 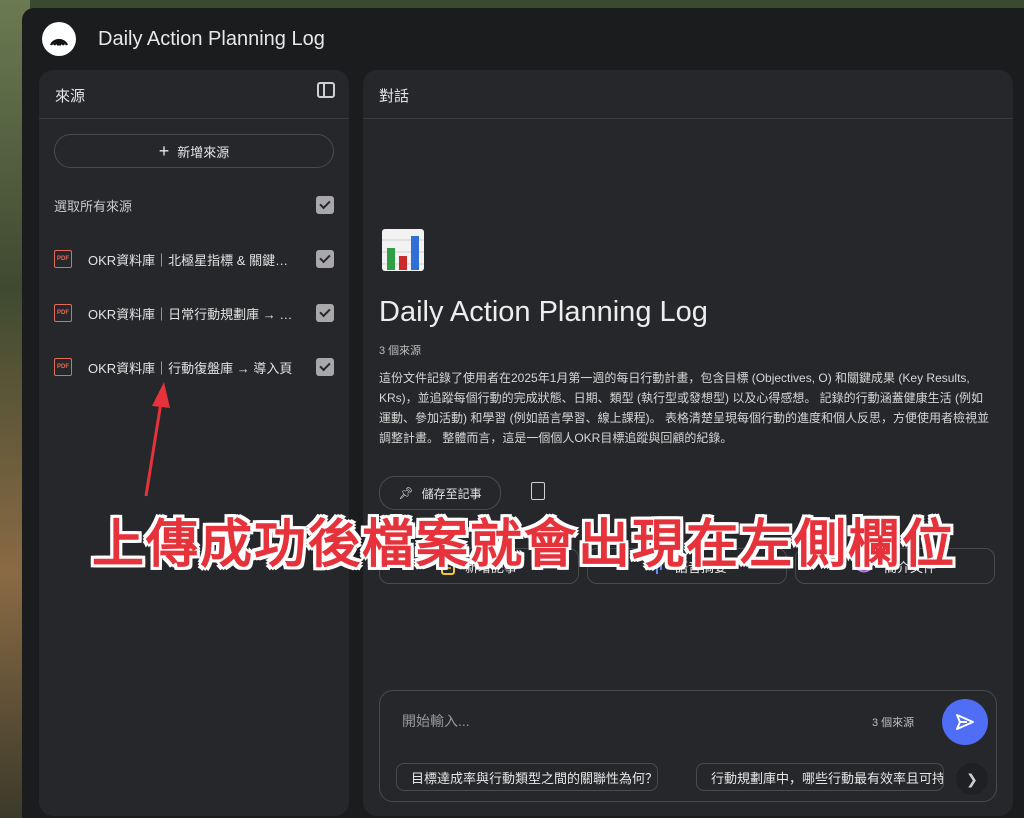 I want to click on pin-icon: 📌︎, so click(x=406, y=493).